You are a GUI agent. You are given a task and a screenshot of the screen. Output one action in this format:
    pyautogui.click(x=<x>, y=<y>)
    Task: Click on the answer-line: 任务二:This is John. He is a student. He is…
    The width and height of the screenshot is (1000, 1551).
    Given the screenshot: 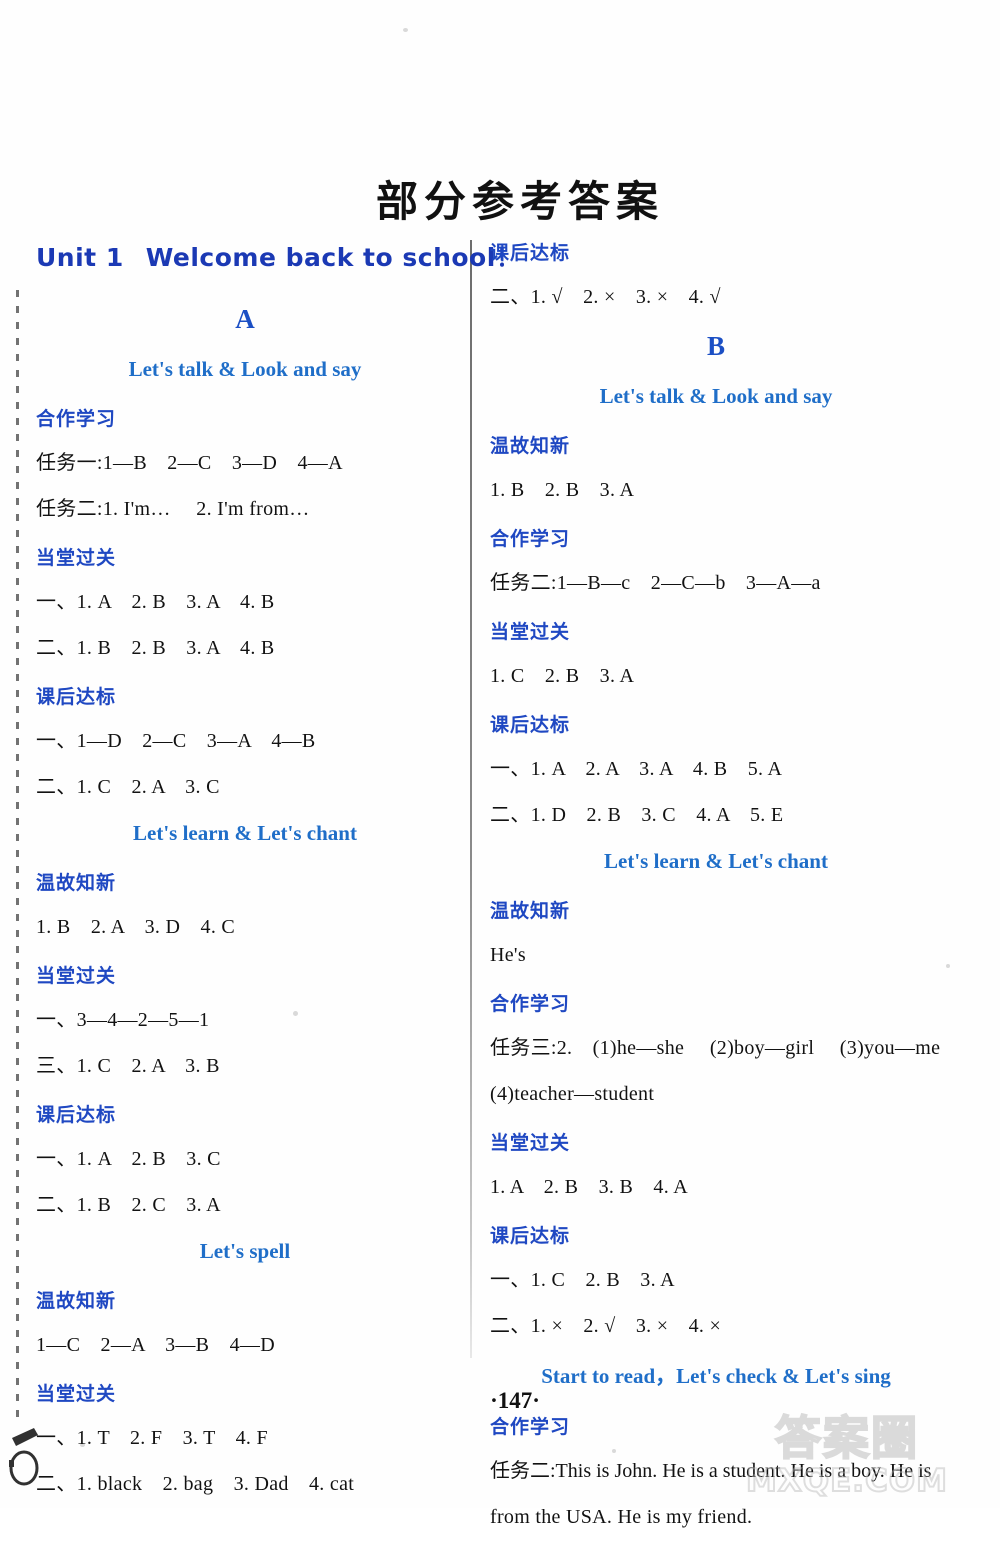 What is the action you would take?
    pyautogui.click(x=711, y=1471)
    